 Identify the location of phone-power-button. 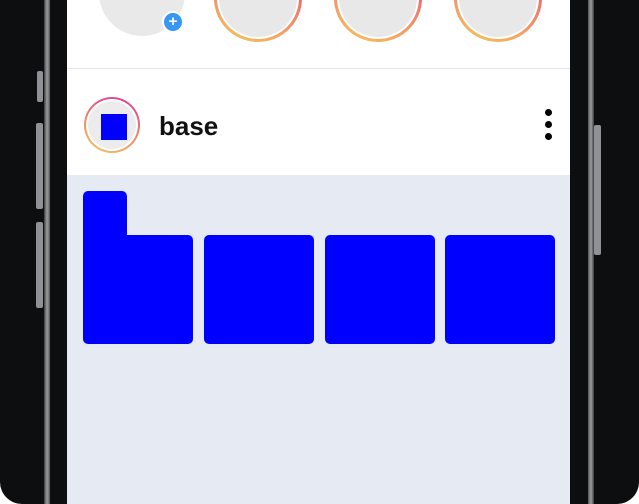
(597, 190).